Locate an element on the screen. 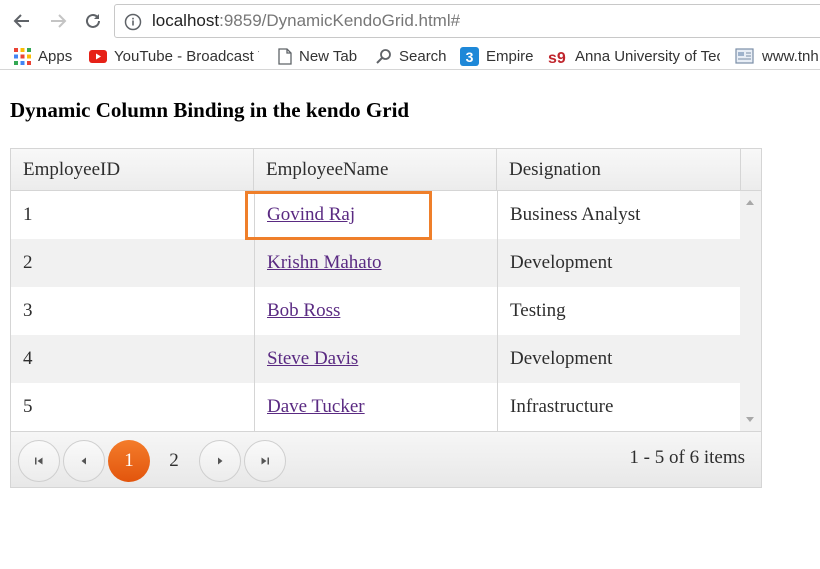 The image size is (820, 569). column-header-employee-name: EmployeeName is located at coordinates (375, 170).